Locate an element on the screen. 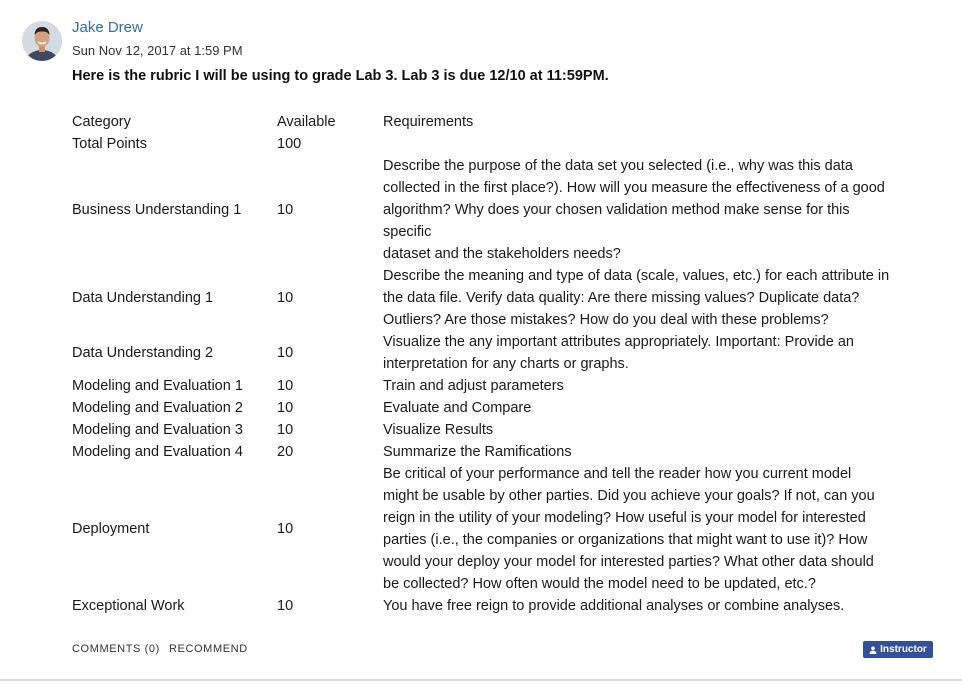  row-category: Deployment is located at coordinates (111, 529).